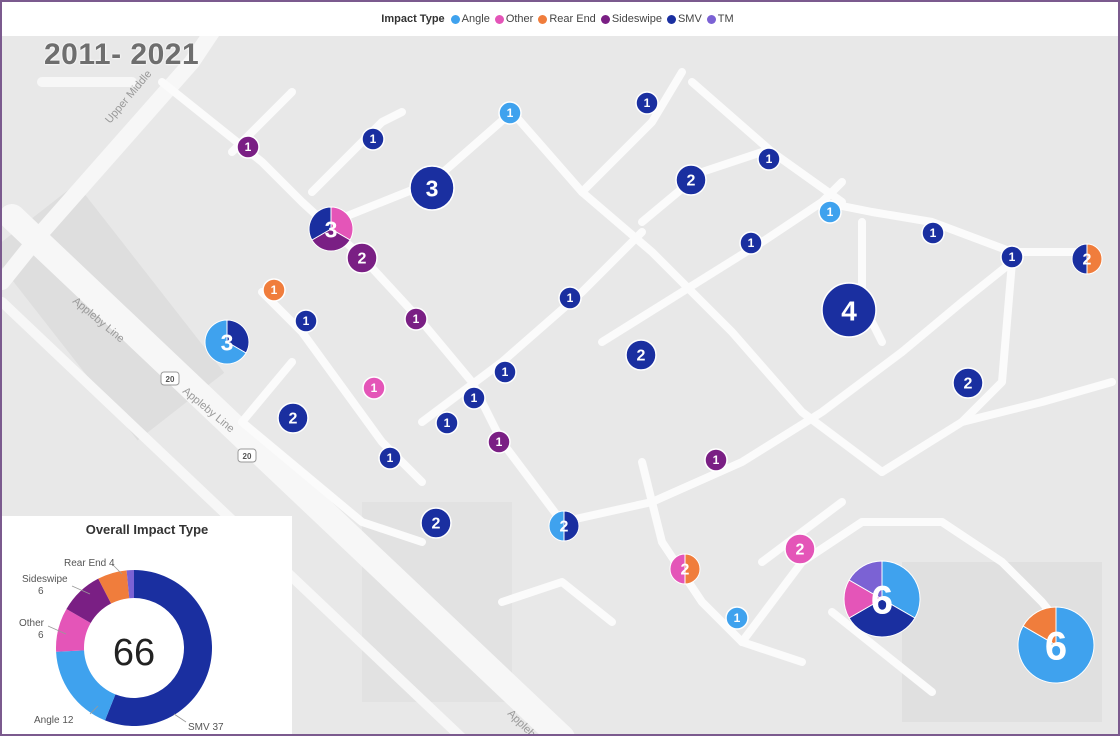  I want to click on legend-item-sideswipe: Sideswipe, so click(631, 19).